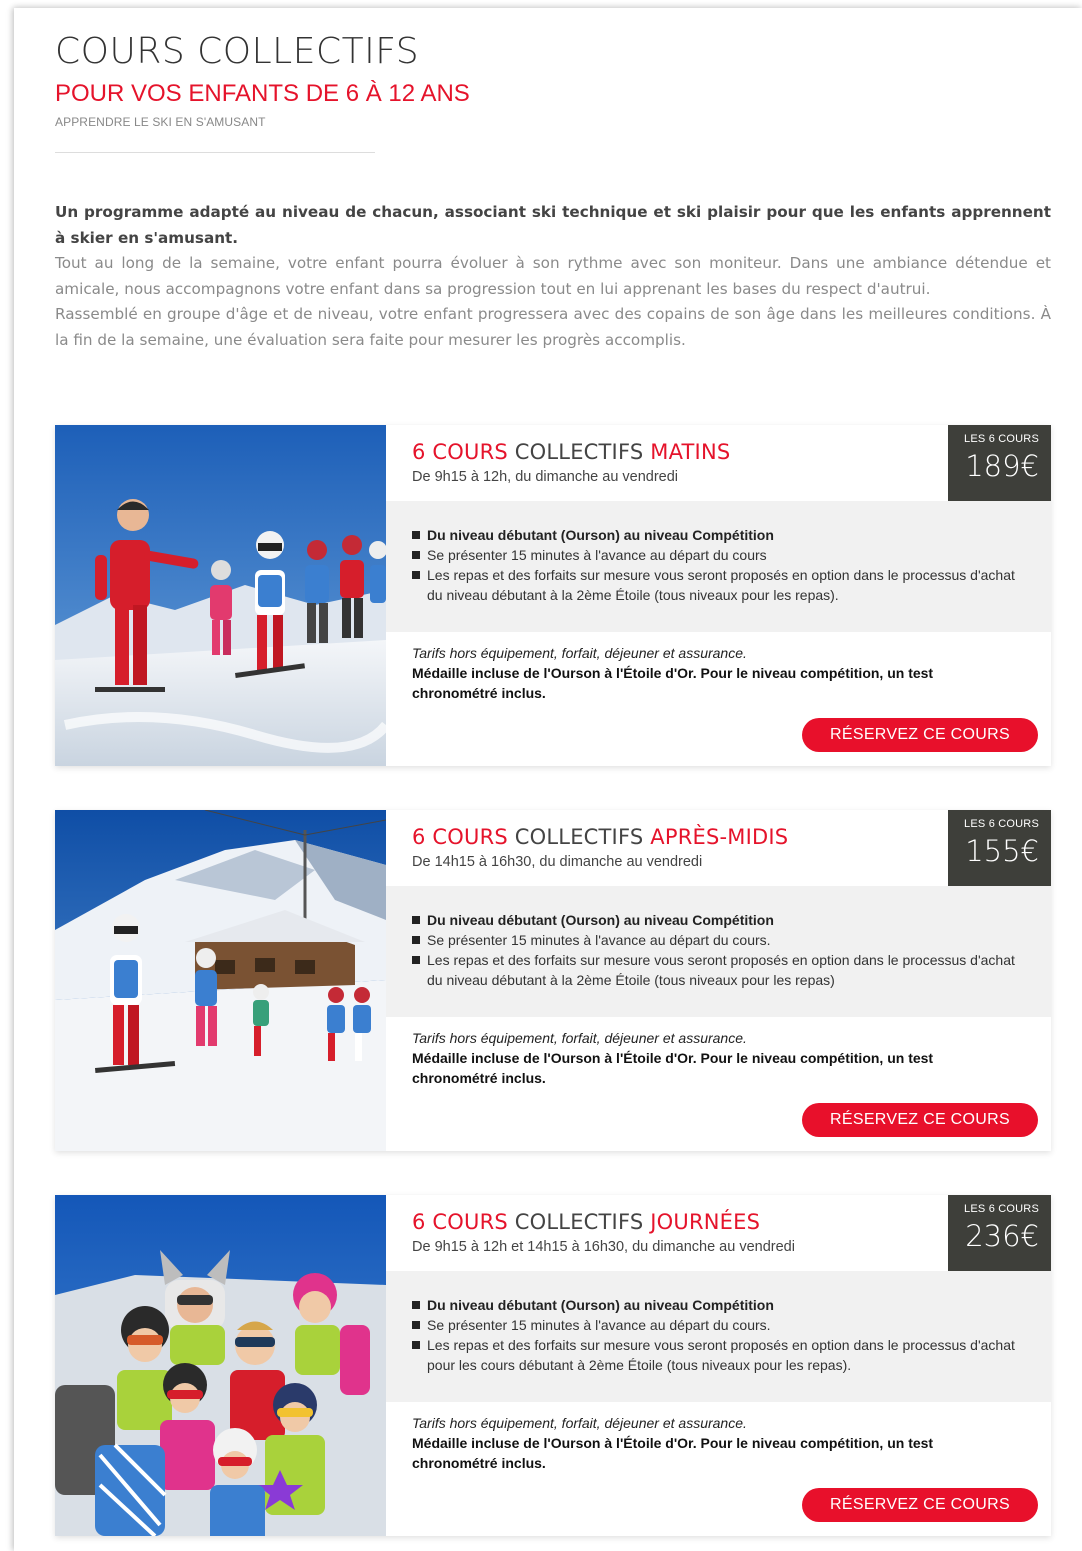 This screenshot has width=1082, height=1551. Describe the element at coordinates (237, 51) in the screenshot. I see `page-title: COURS COLLECTIFS` at that location.